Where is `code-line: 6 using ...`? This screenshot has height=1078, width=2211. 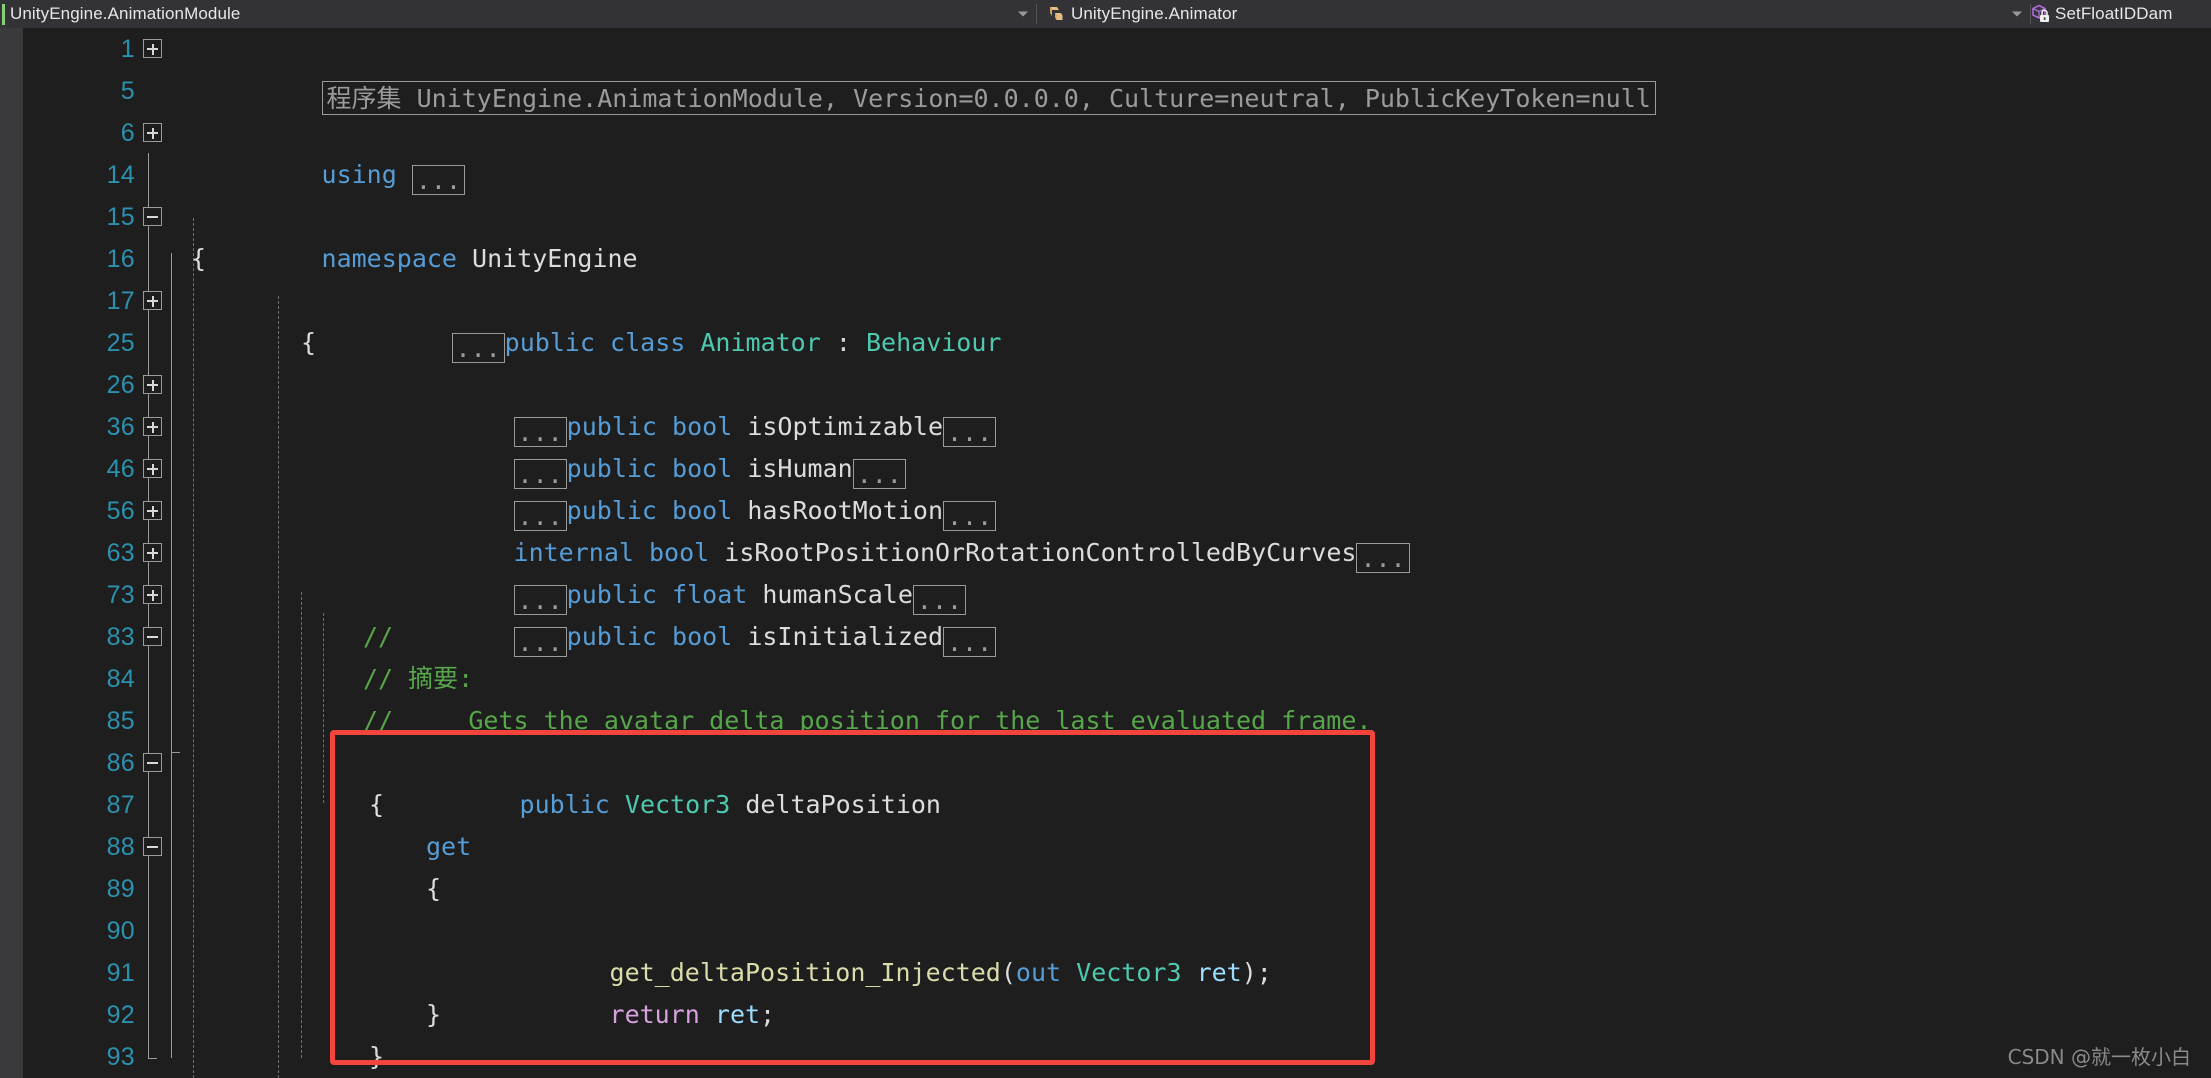
code-line: 6 using ... is located at coordinates (1117, 153).